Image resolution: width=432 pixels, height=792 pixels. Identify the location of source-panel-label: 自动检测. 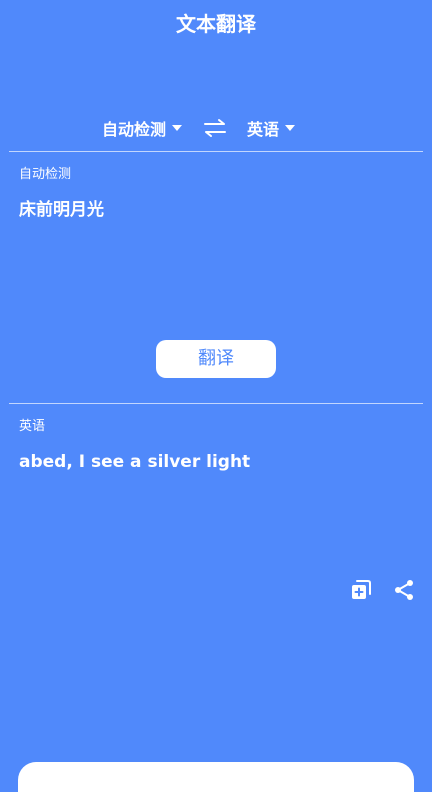
(45, 174).